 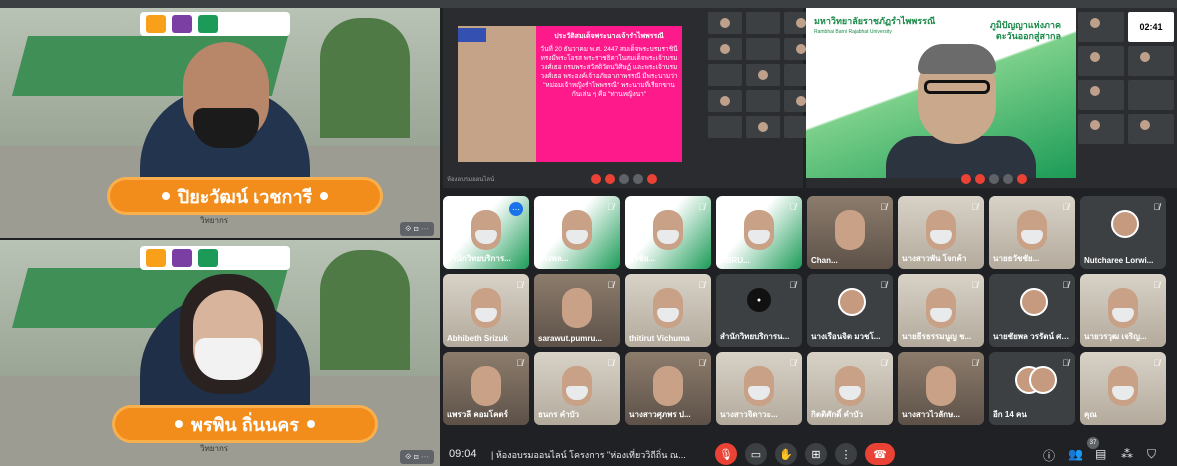 I want to click on more-options-icon: ⋯, so click(x=516, y=209).